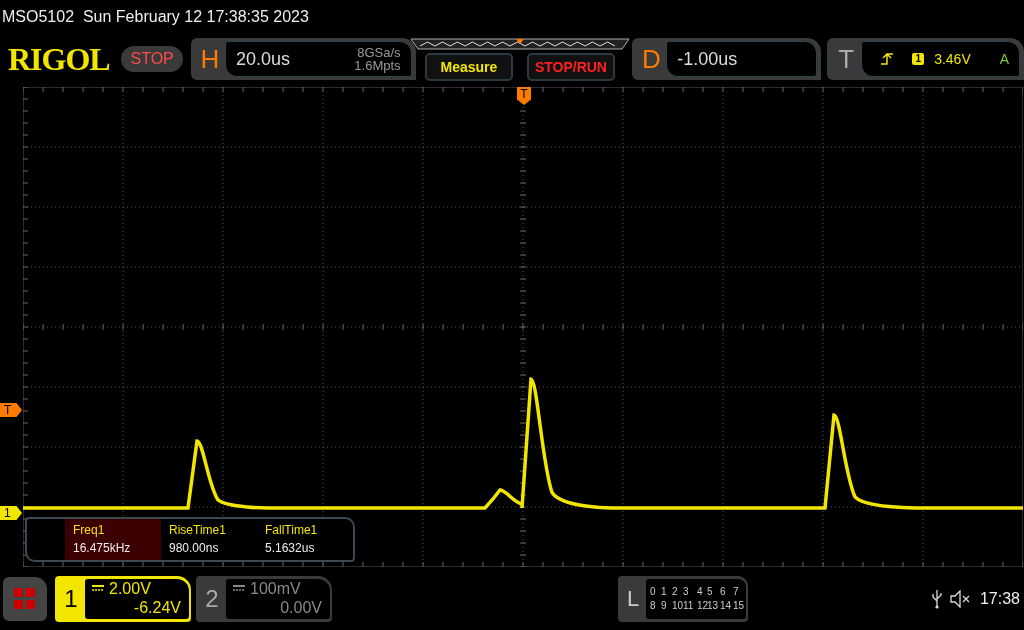 The image size is (1024, 630). Describe the element at coordinates (305, 539) in the screenshot. I see `measurement-item: FallTime1 5.1632us` at that location.